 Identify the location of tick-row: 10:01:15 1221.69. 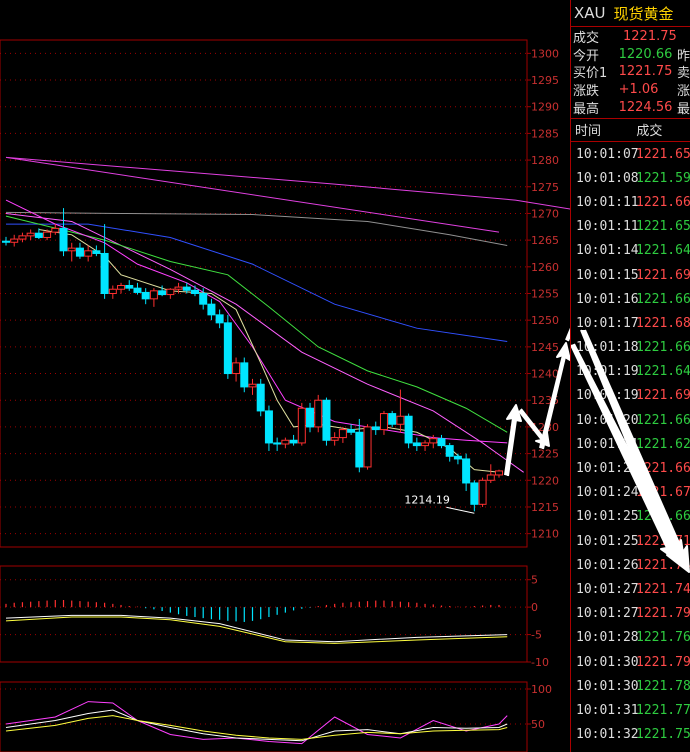
(630, 275).